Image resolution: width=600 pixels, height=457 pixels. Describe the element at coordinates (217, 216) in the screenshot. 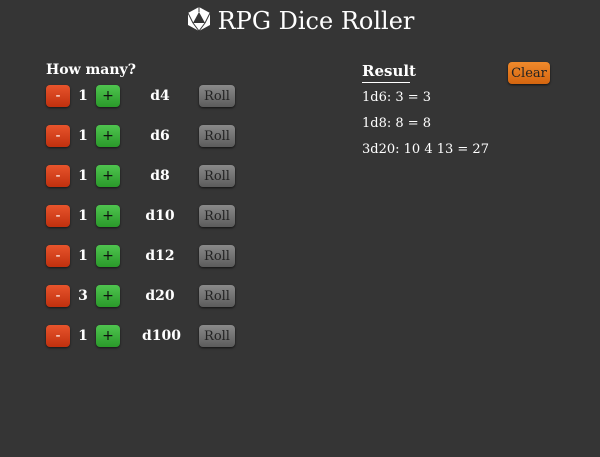

I see `roll-d10-button: Roll` at that location.